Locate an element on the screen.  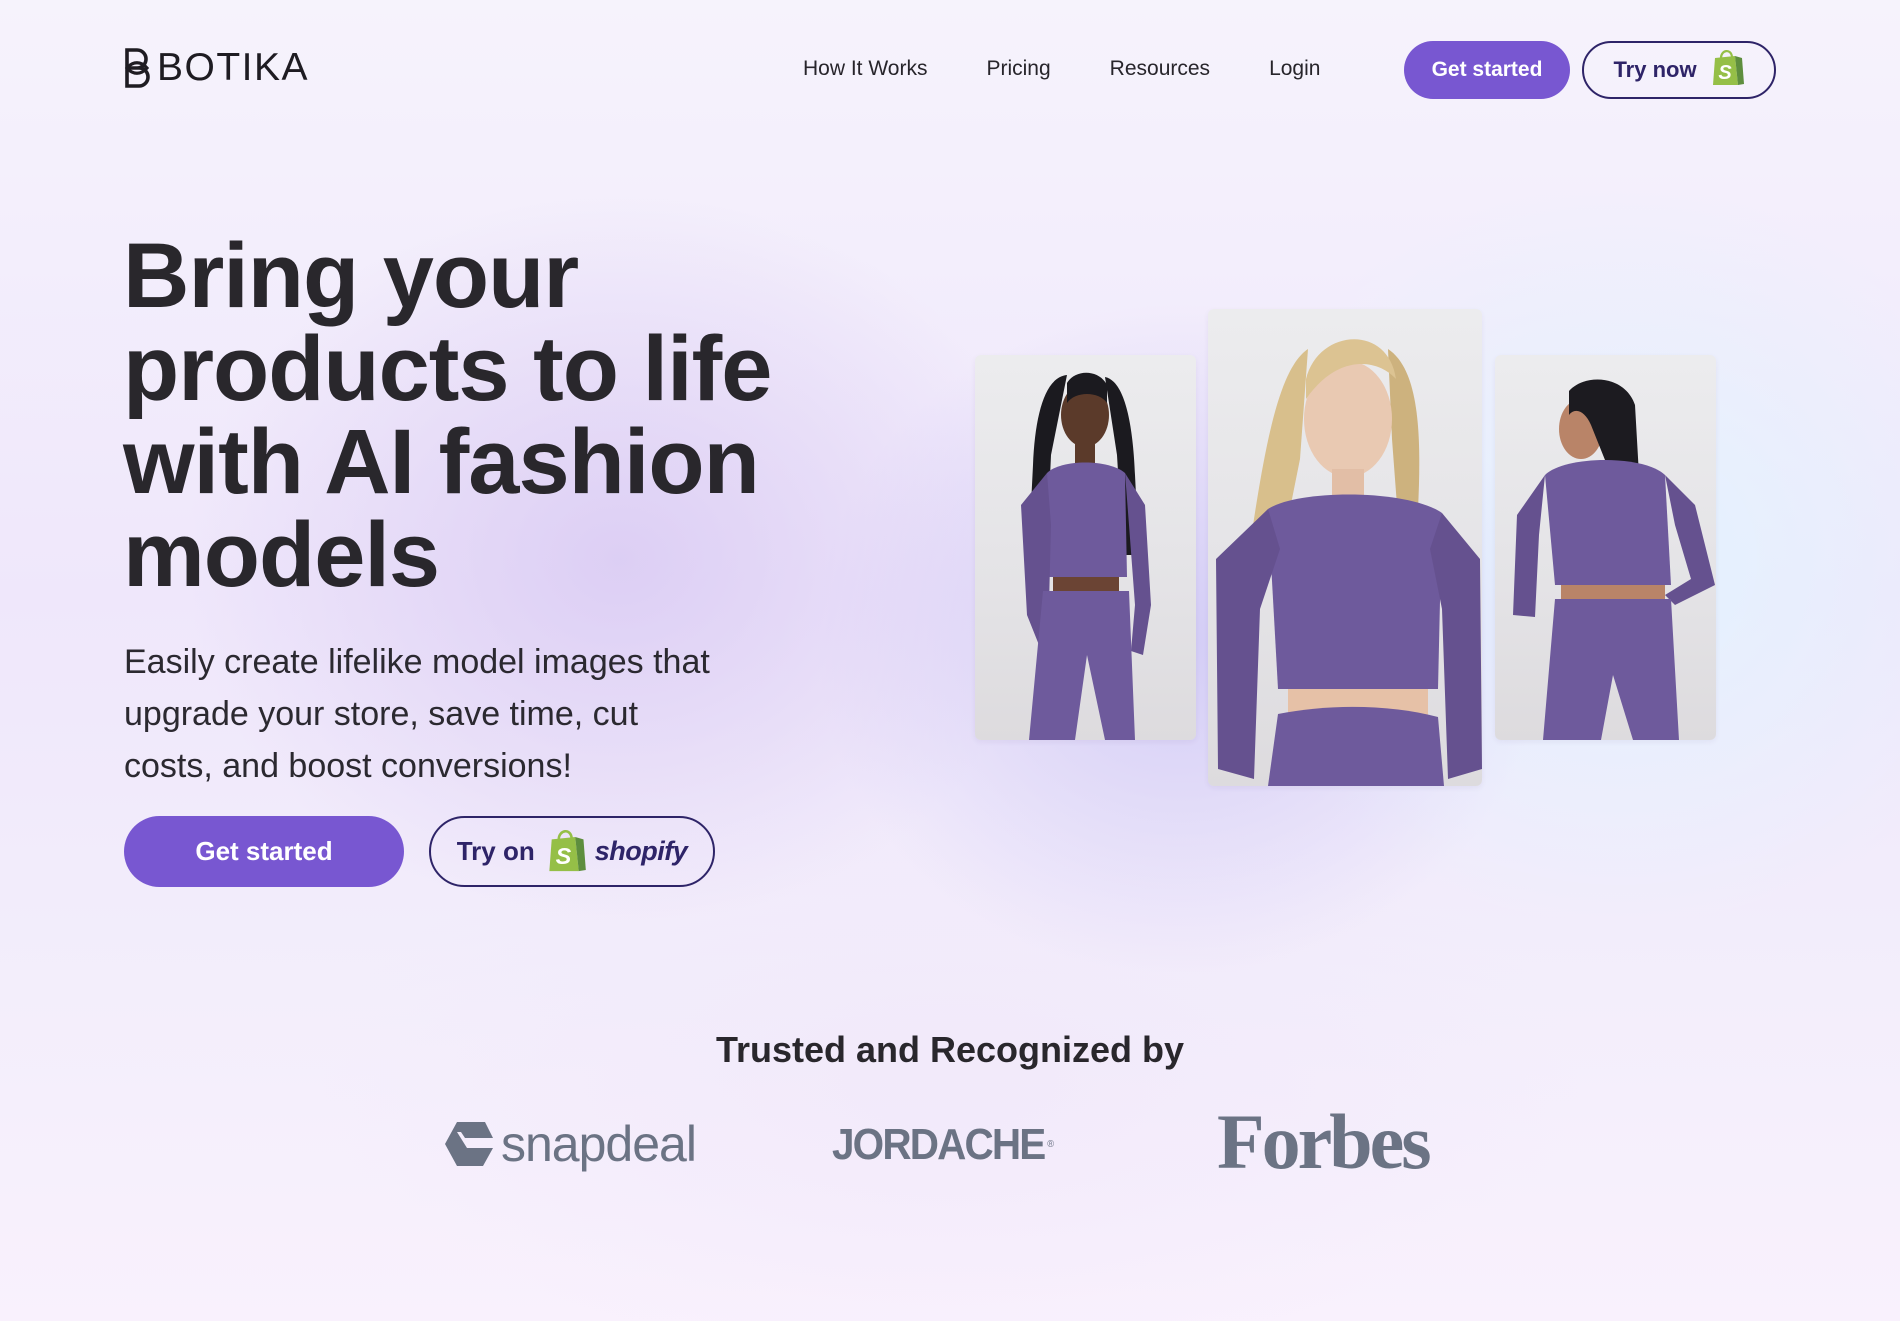
model-image-left is located at coordinates (1085, 547).